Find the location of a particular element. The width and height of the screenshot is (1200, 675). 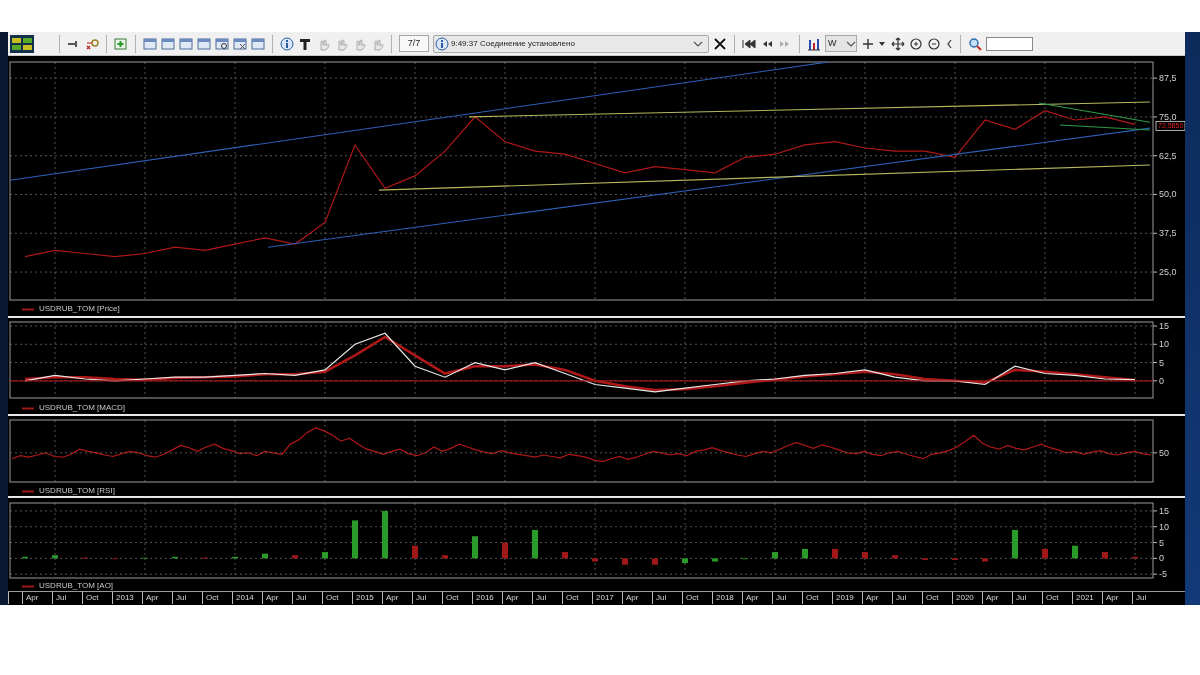

legend-label: USDRUB_TOM [Price] is located at coordinates (79, 309).